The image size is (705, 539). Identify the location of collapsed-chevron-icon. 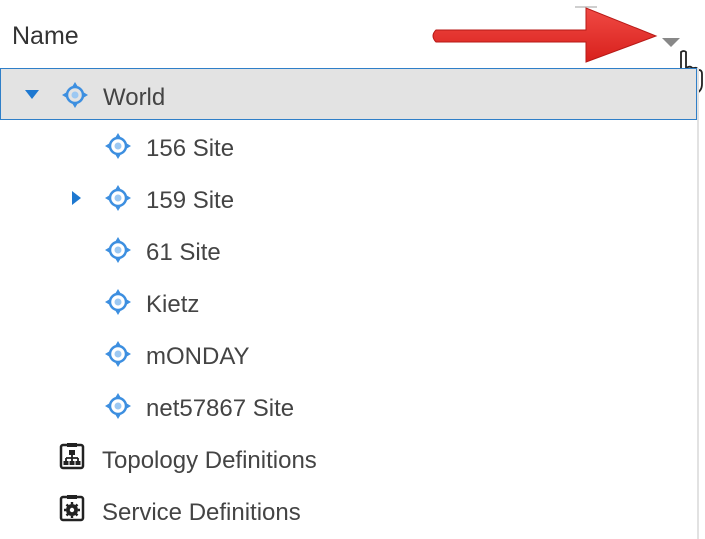
(76, 198).